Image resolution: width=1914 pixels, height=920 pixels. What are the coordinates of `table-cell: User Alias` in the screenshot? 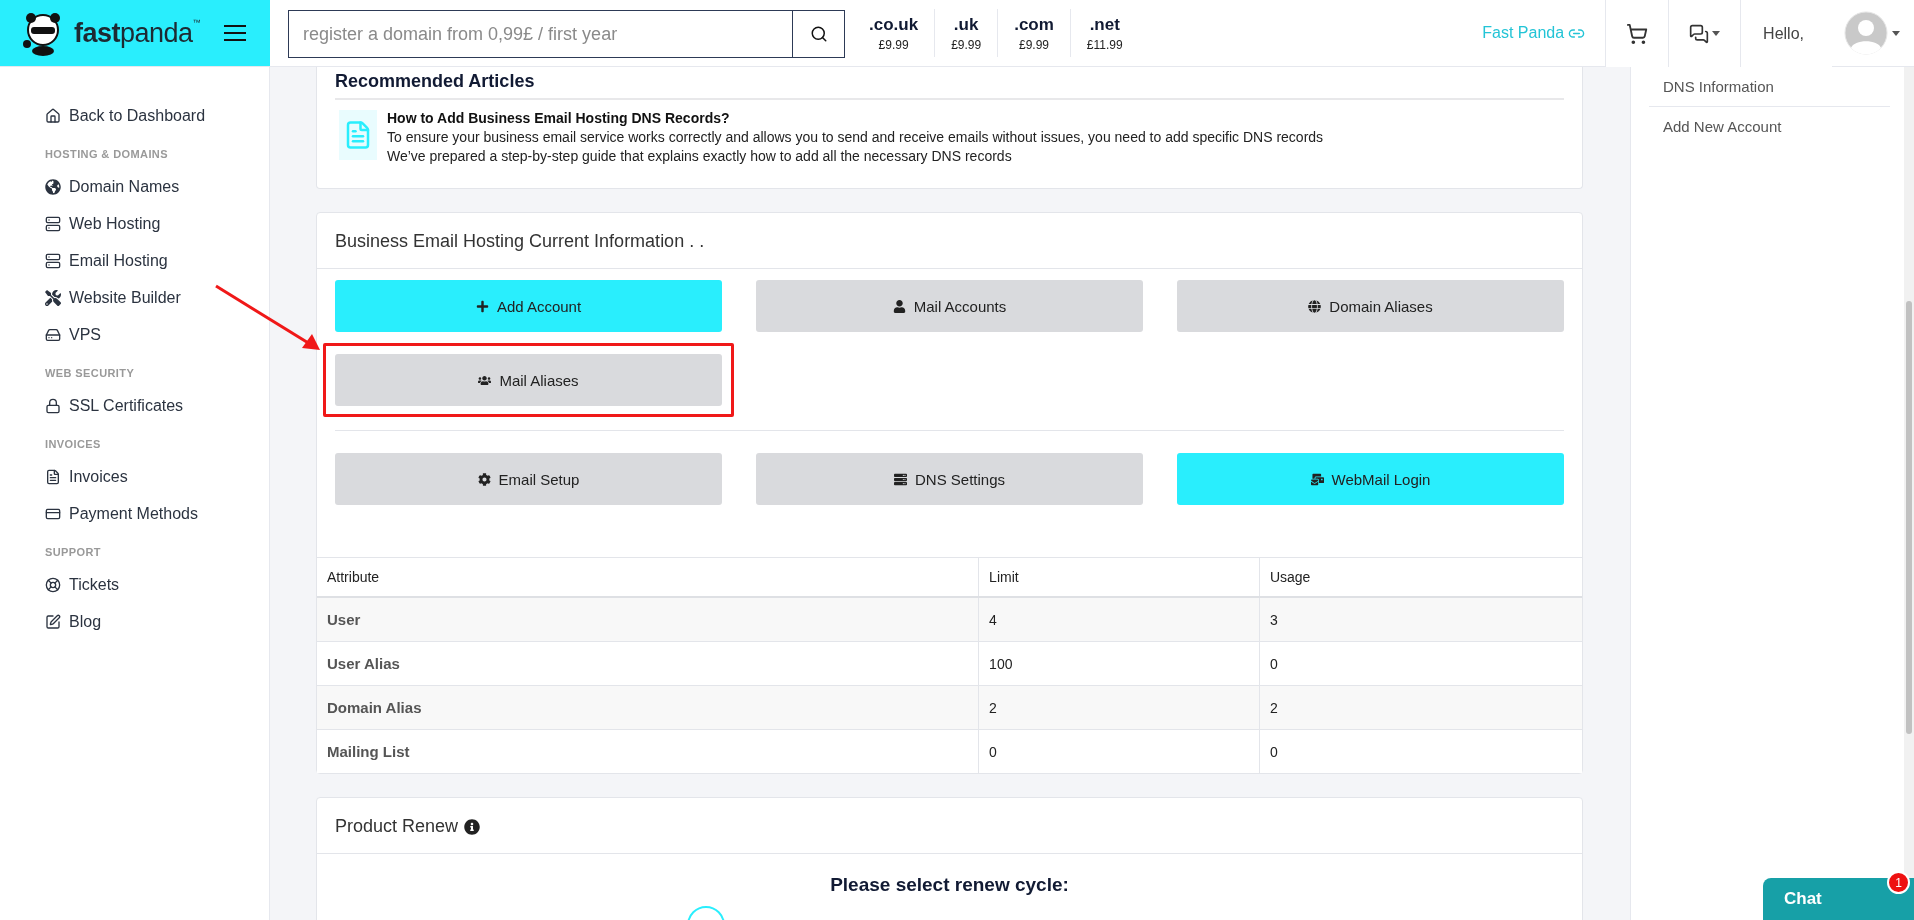 It's located at (648, 663).